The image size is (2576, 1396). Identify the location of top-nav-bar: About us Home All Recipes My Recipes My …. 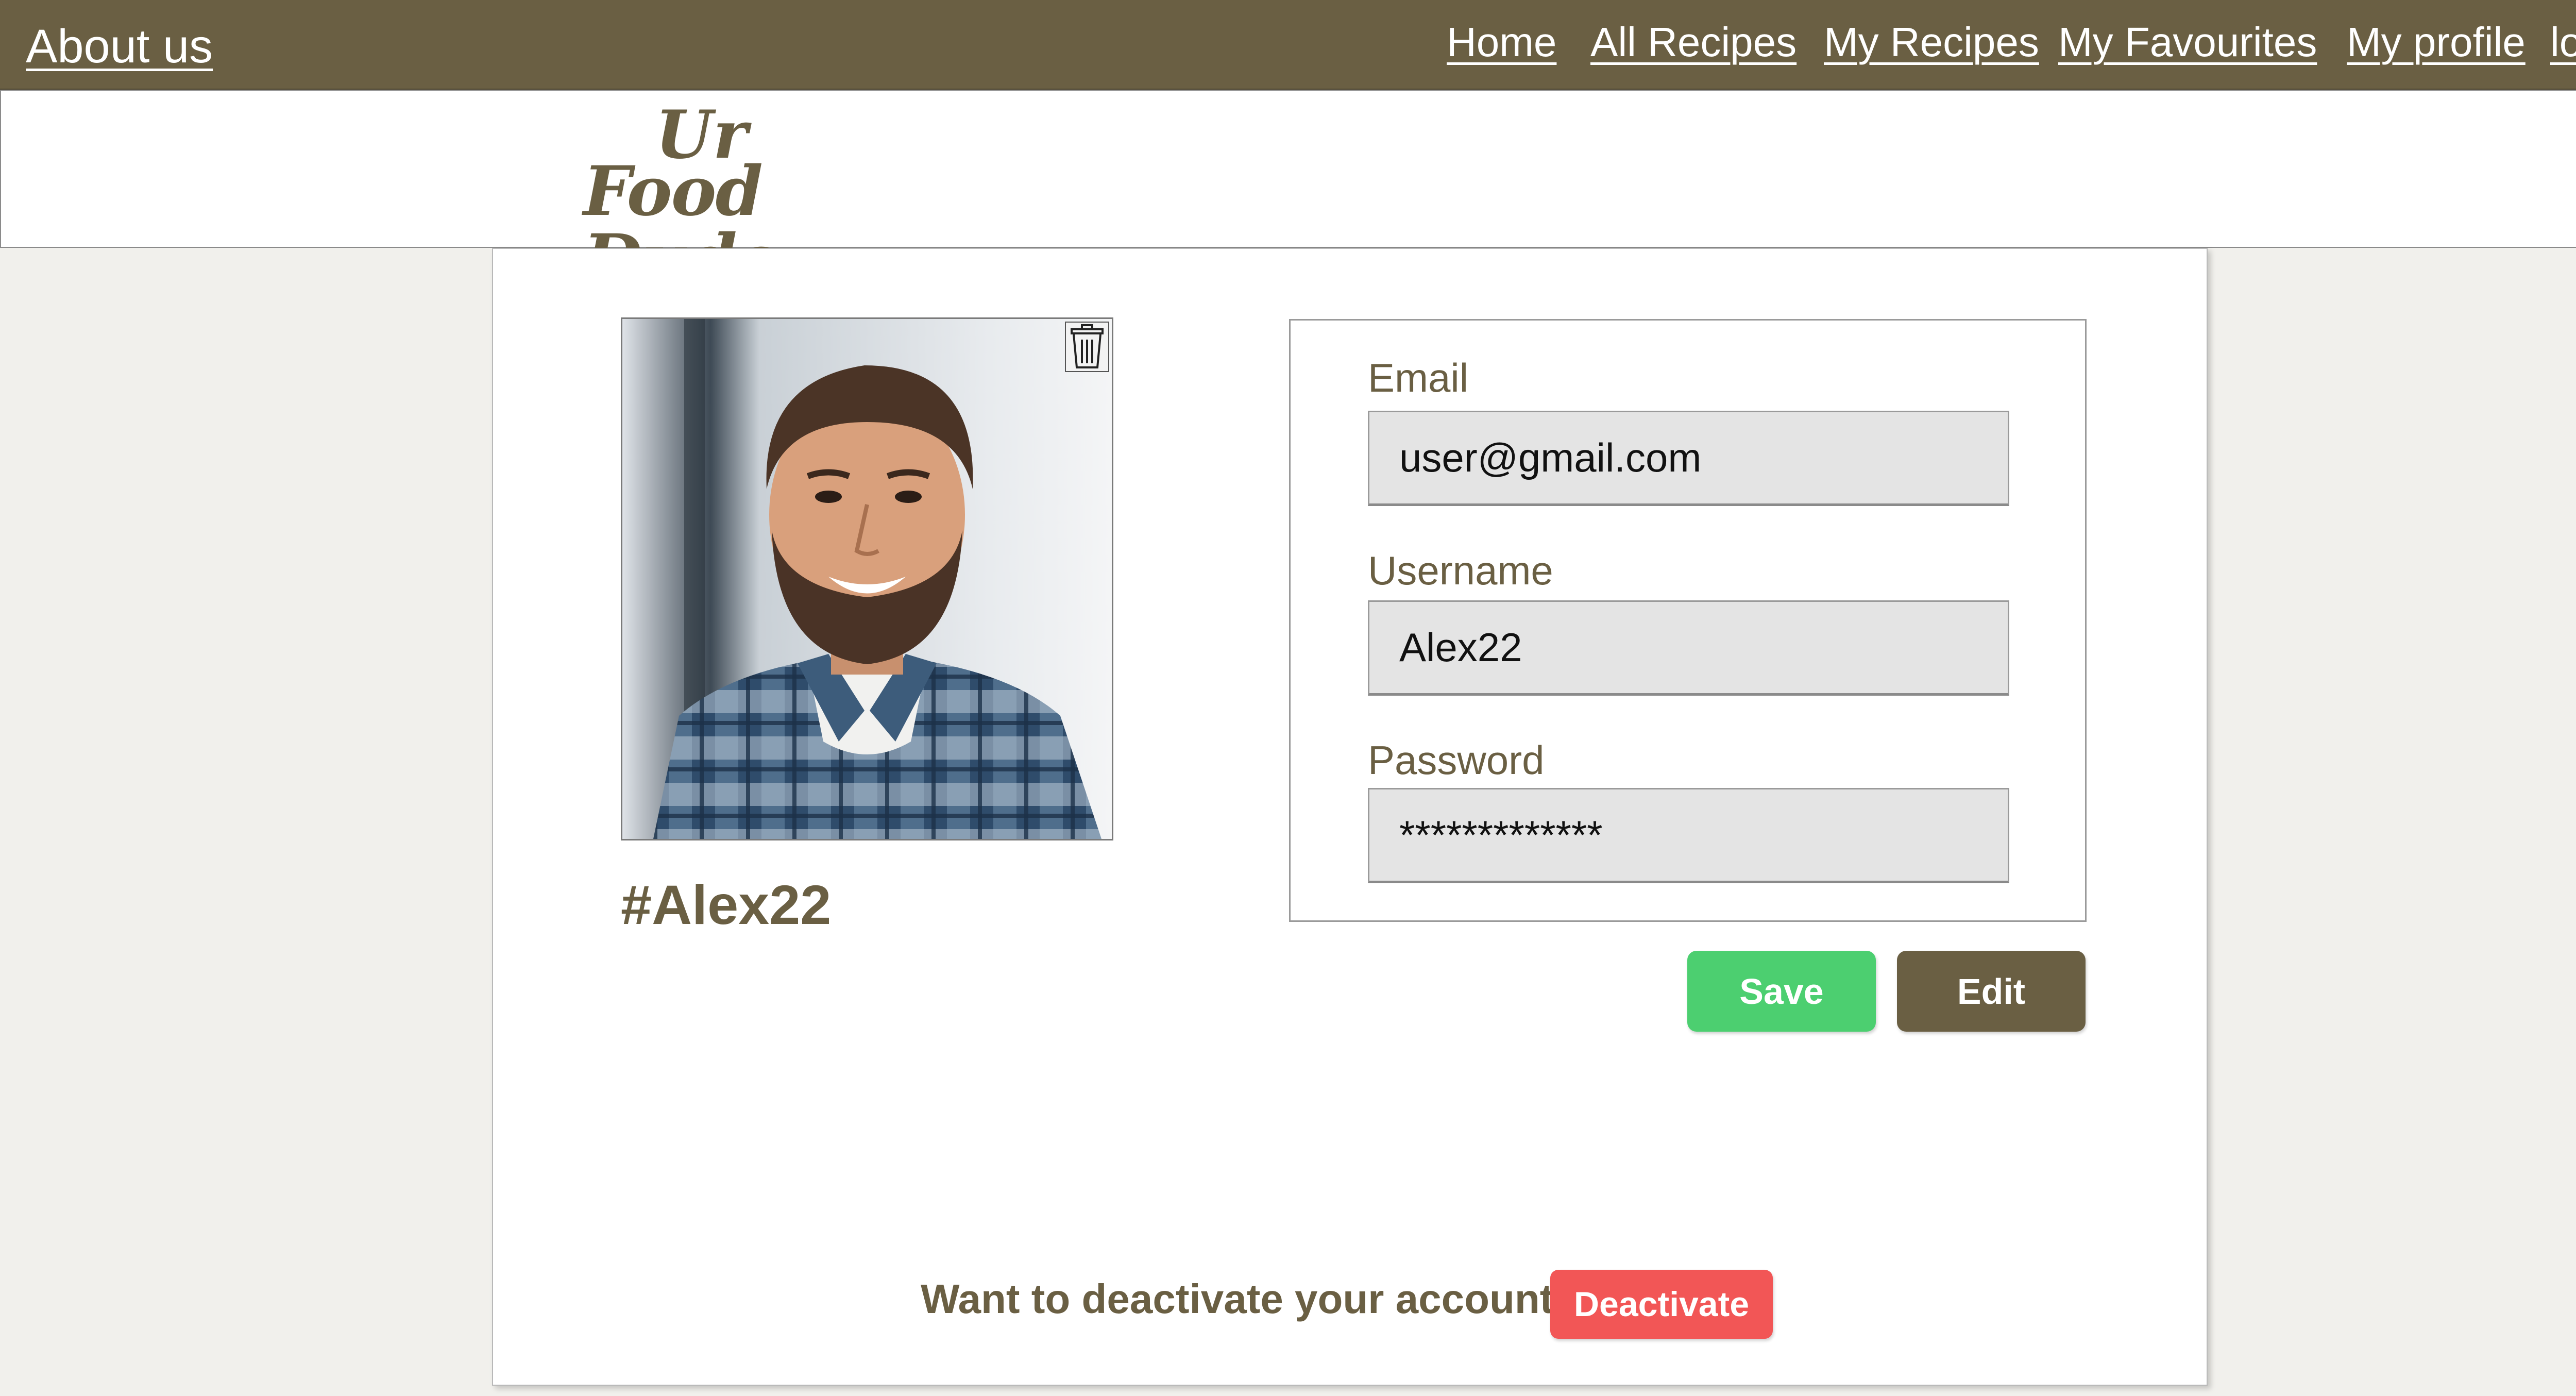
(1288, 45).